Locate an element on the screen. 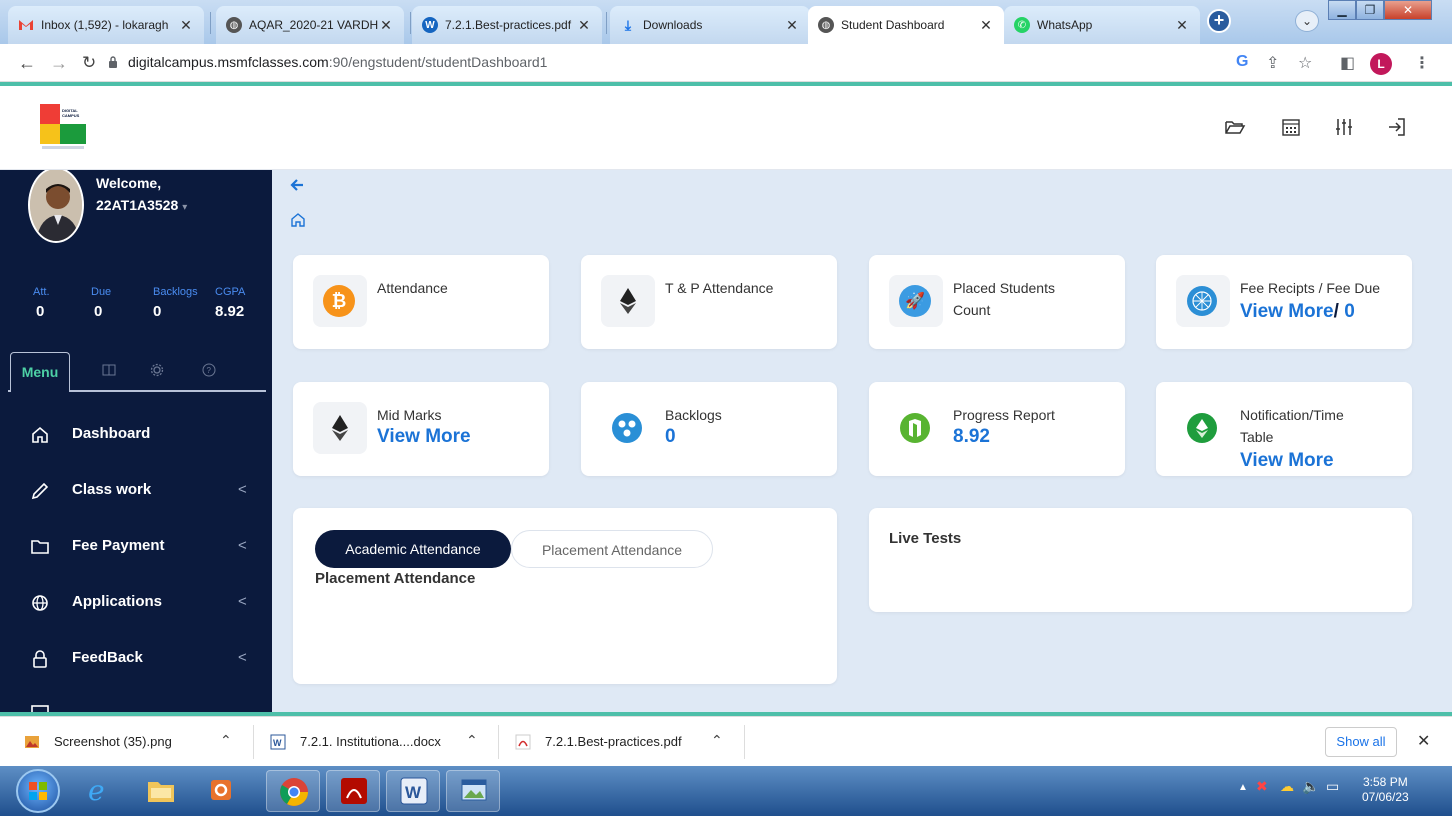  stat-label-due: Due is located at coordinates (101, 292).